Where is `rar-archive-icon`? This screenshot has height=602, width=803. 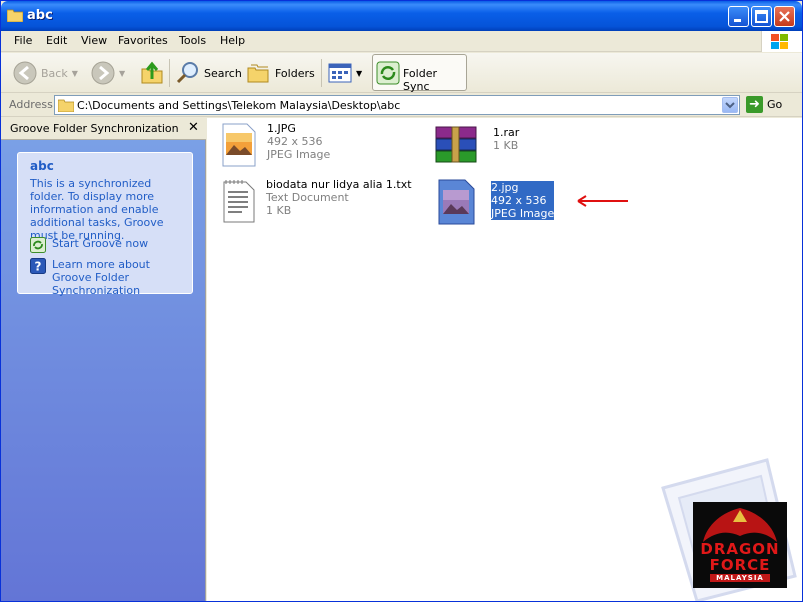
rar-archive-icon is located at coordinates (456, 144).